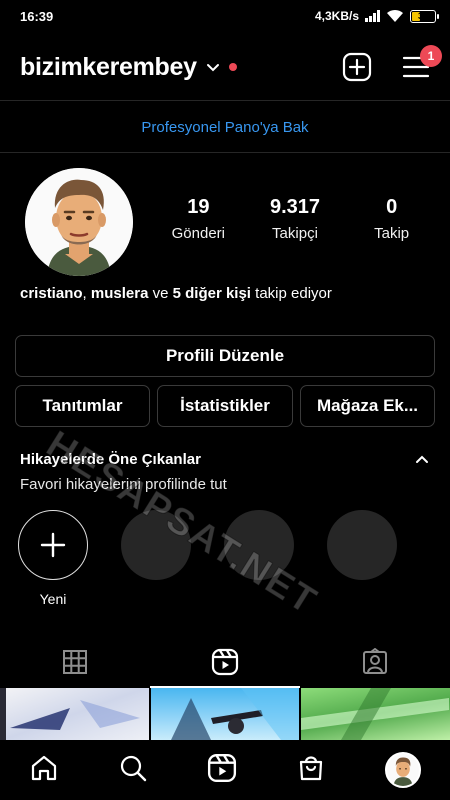 This screenshot has width=450, height=800. What do you see at coordinates (295, 233) in the screenshot?
I see `stat-label: Takipçi` at bounding box center [295, 233].